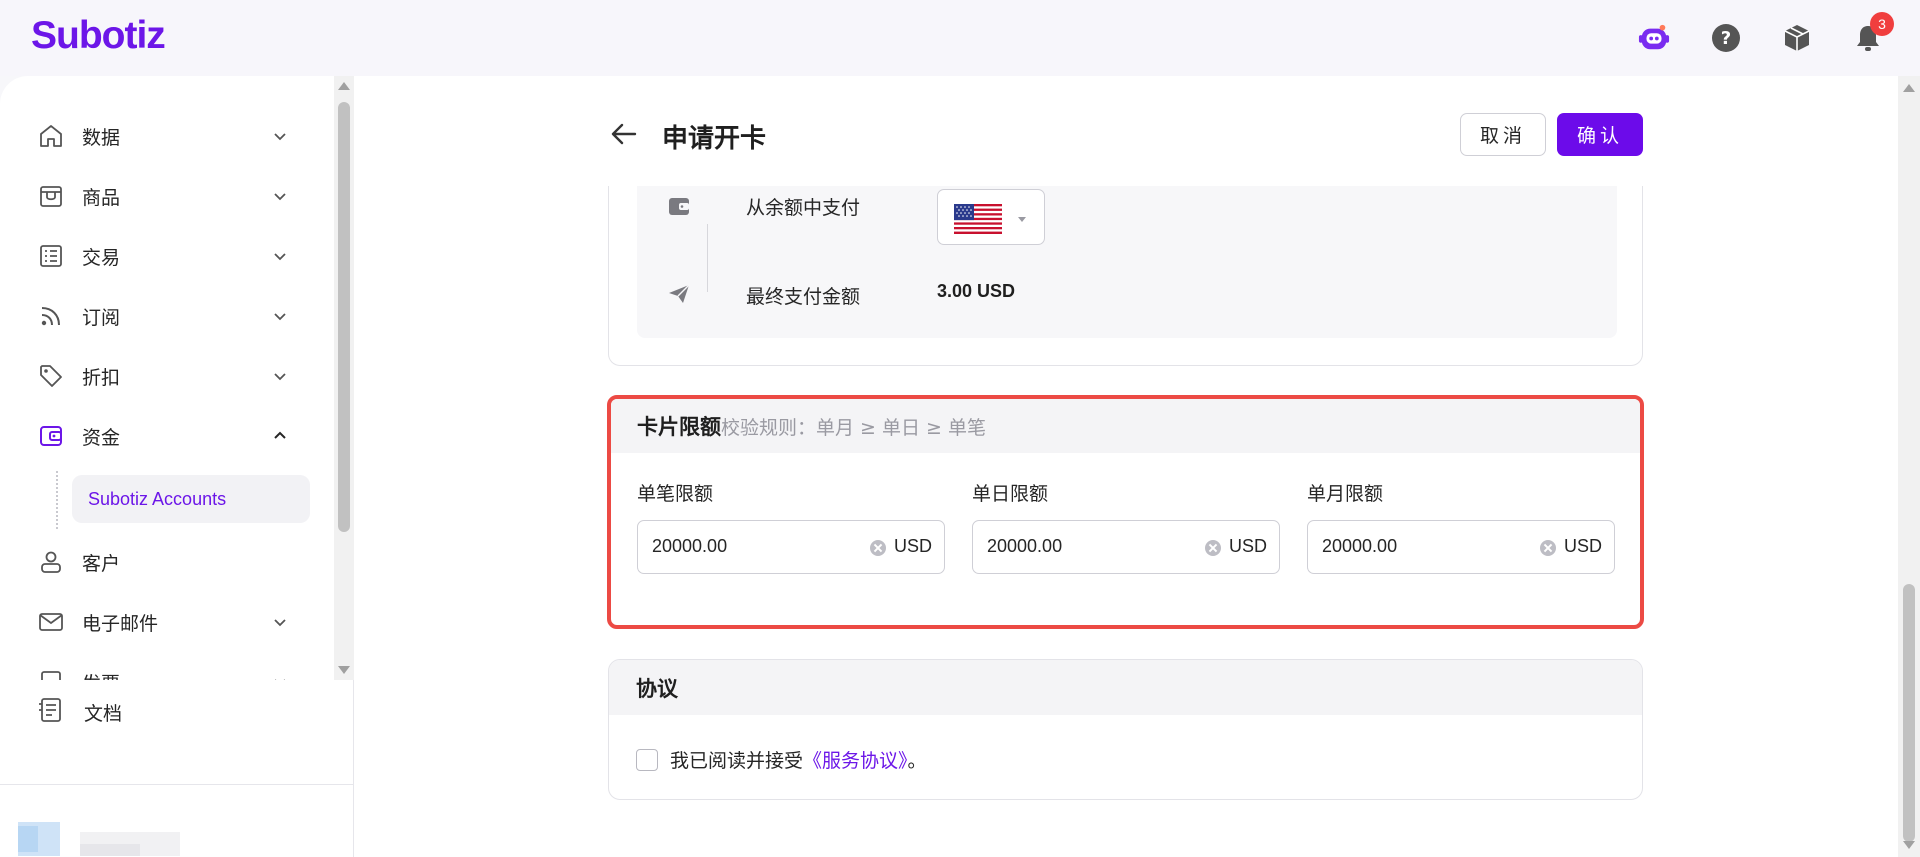 This screenshot has height=857, width=1920. Describe the element at coordinates (51, 622) in the screenshot. I see `mail-icon` at that location.